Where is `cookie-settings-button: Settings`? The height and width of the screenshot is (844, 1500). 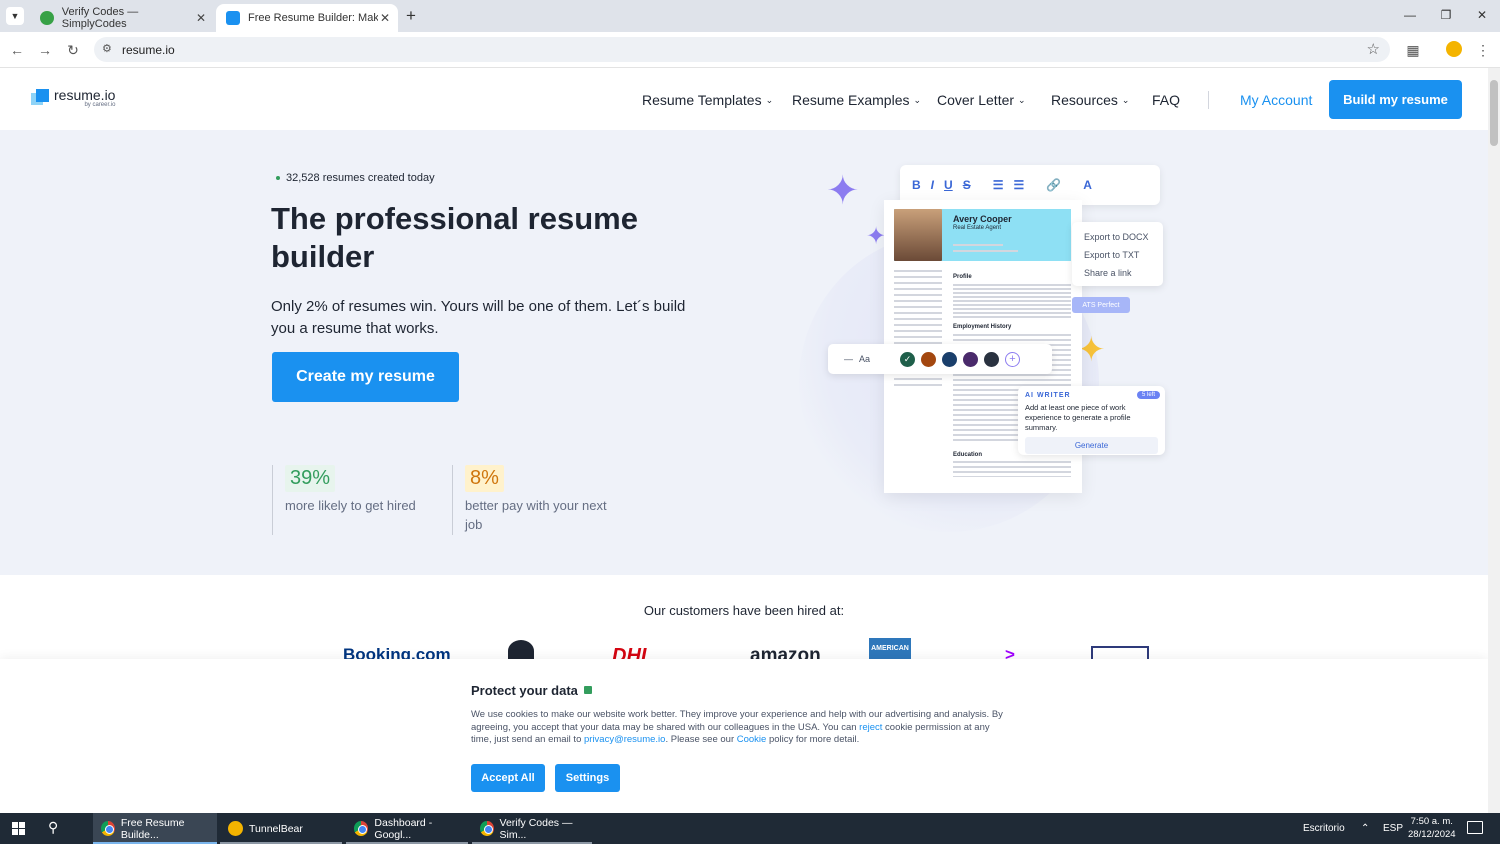 cookie-settings-button: Settings is located at coordinates (587, 778).